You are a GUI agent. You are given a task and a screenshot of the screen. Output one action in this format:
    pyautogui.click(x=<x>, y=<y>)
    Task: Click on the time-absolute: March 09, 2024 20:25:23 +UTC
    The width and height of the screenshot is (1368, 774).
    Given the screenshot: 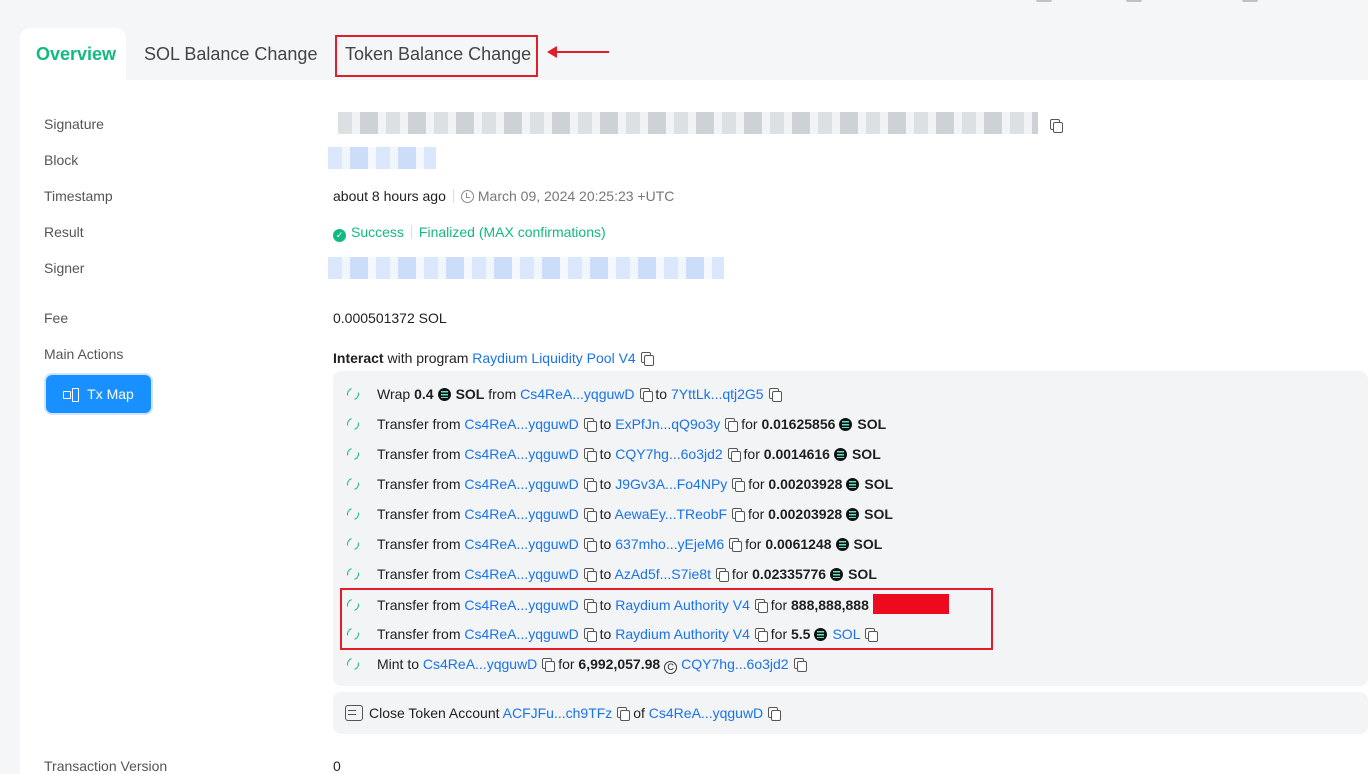 What is the action you would take?
    pyautogui.click(x=576, y=196)
    